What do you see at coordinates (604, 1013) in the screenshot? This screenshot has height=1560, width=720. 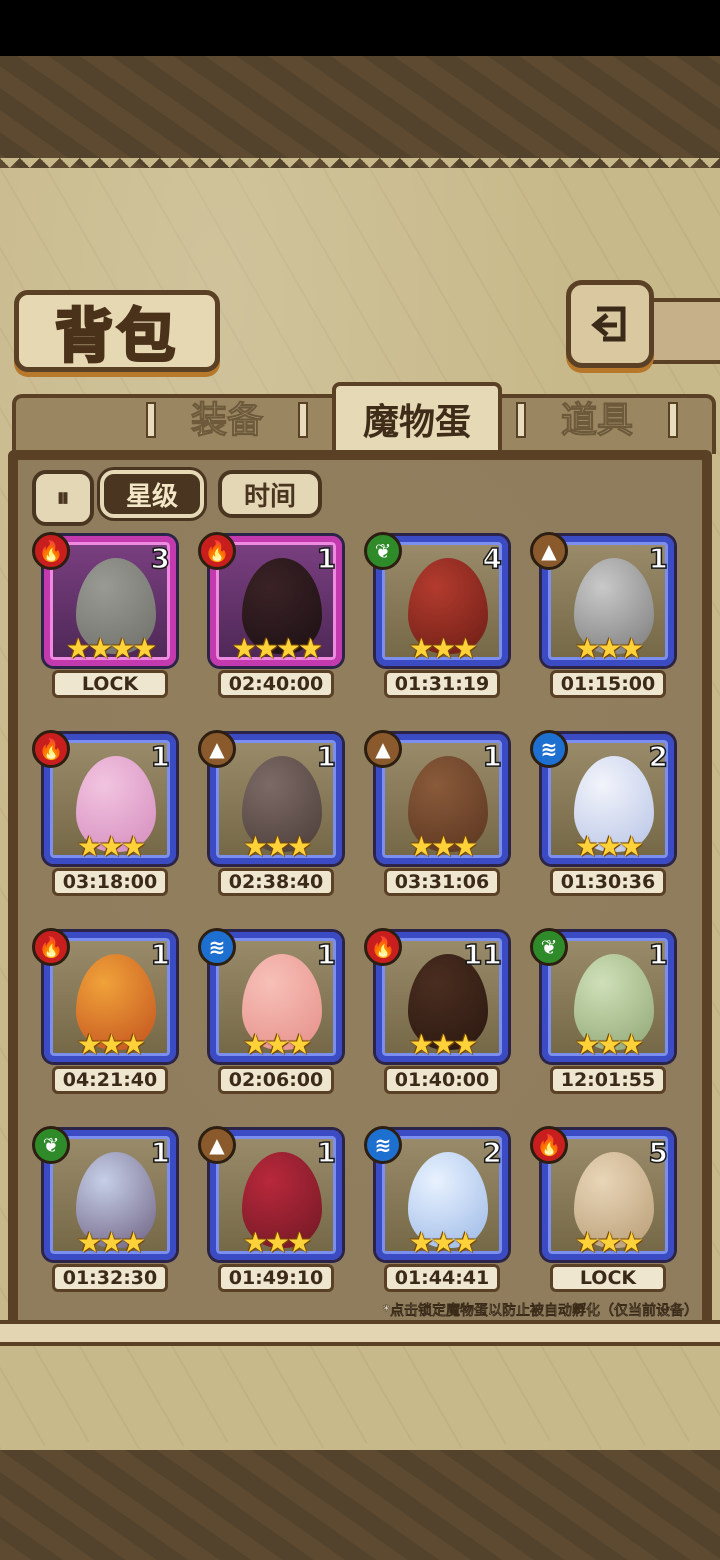 I see `egg-card: ❦ 1 ★★★ 12:01:55` at bounding box center [604, 1013].